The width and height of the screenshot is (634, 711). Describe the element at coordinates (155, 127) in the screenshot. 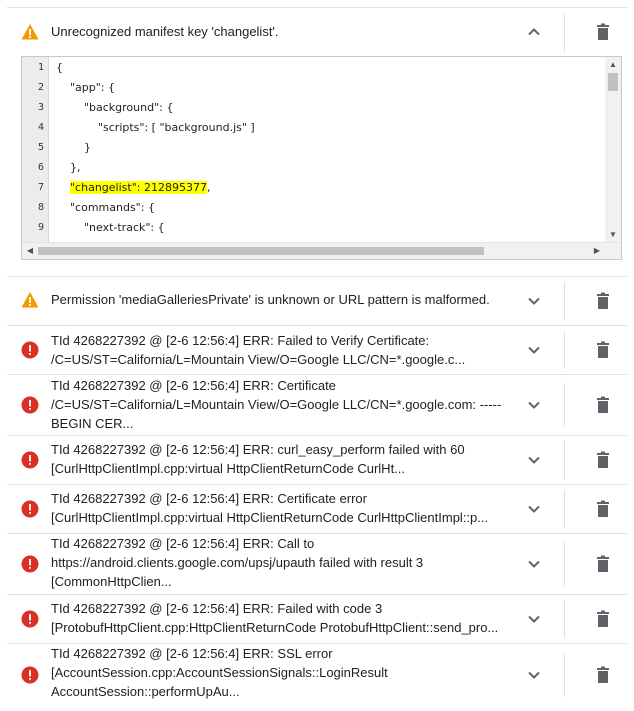

I see `code-line: "scripts": [ "background.js" ]` at that location.